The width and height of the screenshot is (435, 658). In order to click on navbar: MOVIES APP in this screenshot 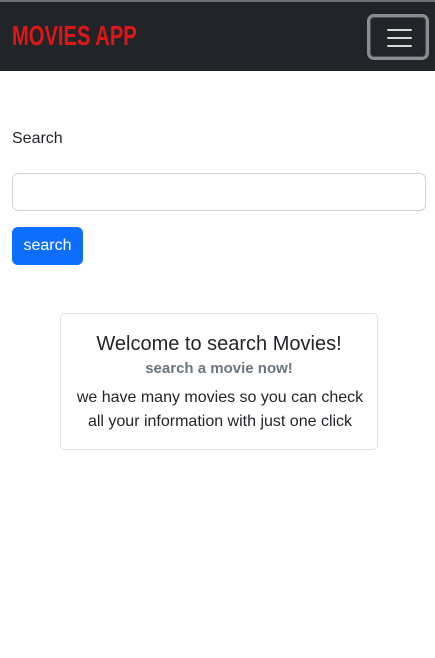, I will do `click(217, 36)`.